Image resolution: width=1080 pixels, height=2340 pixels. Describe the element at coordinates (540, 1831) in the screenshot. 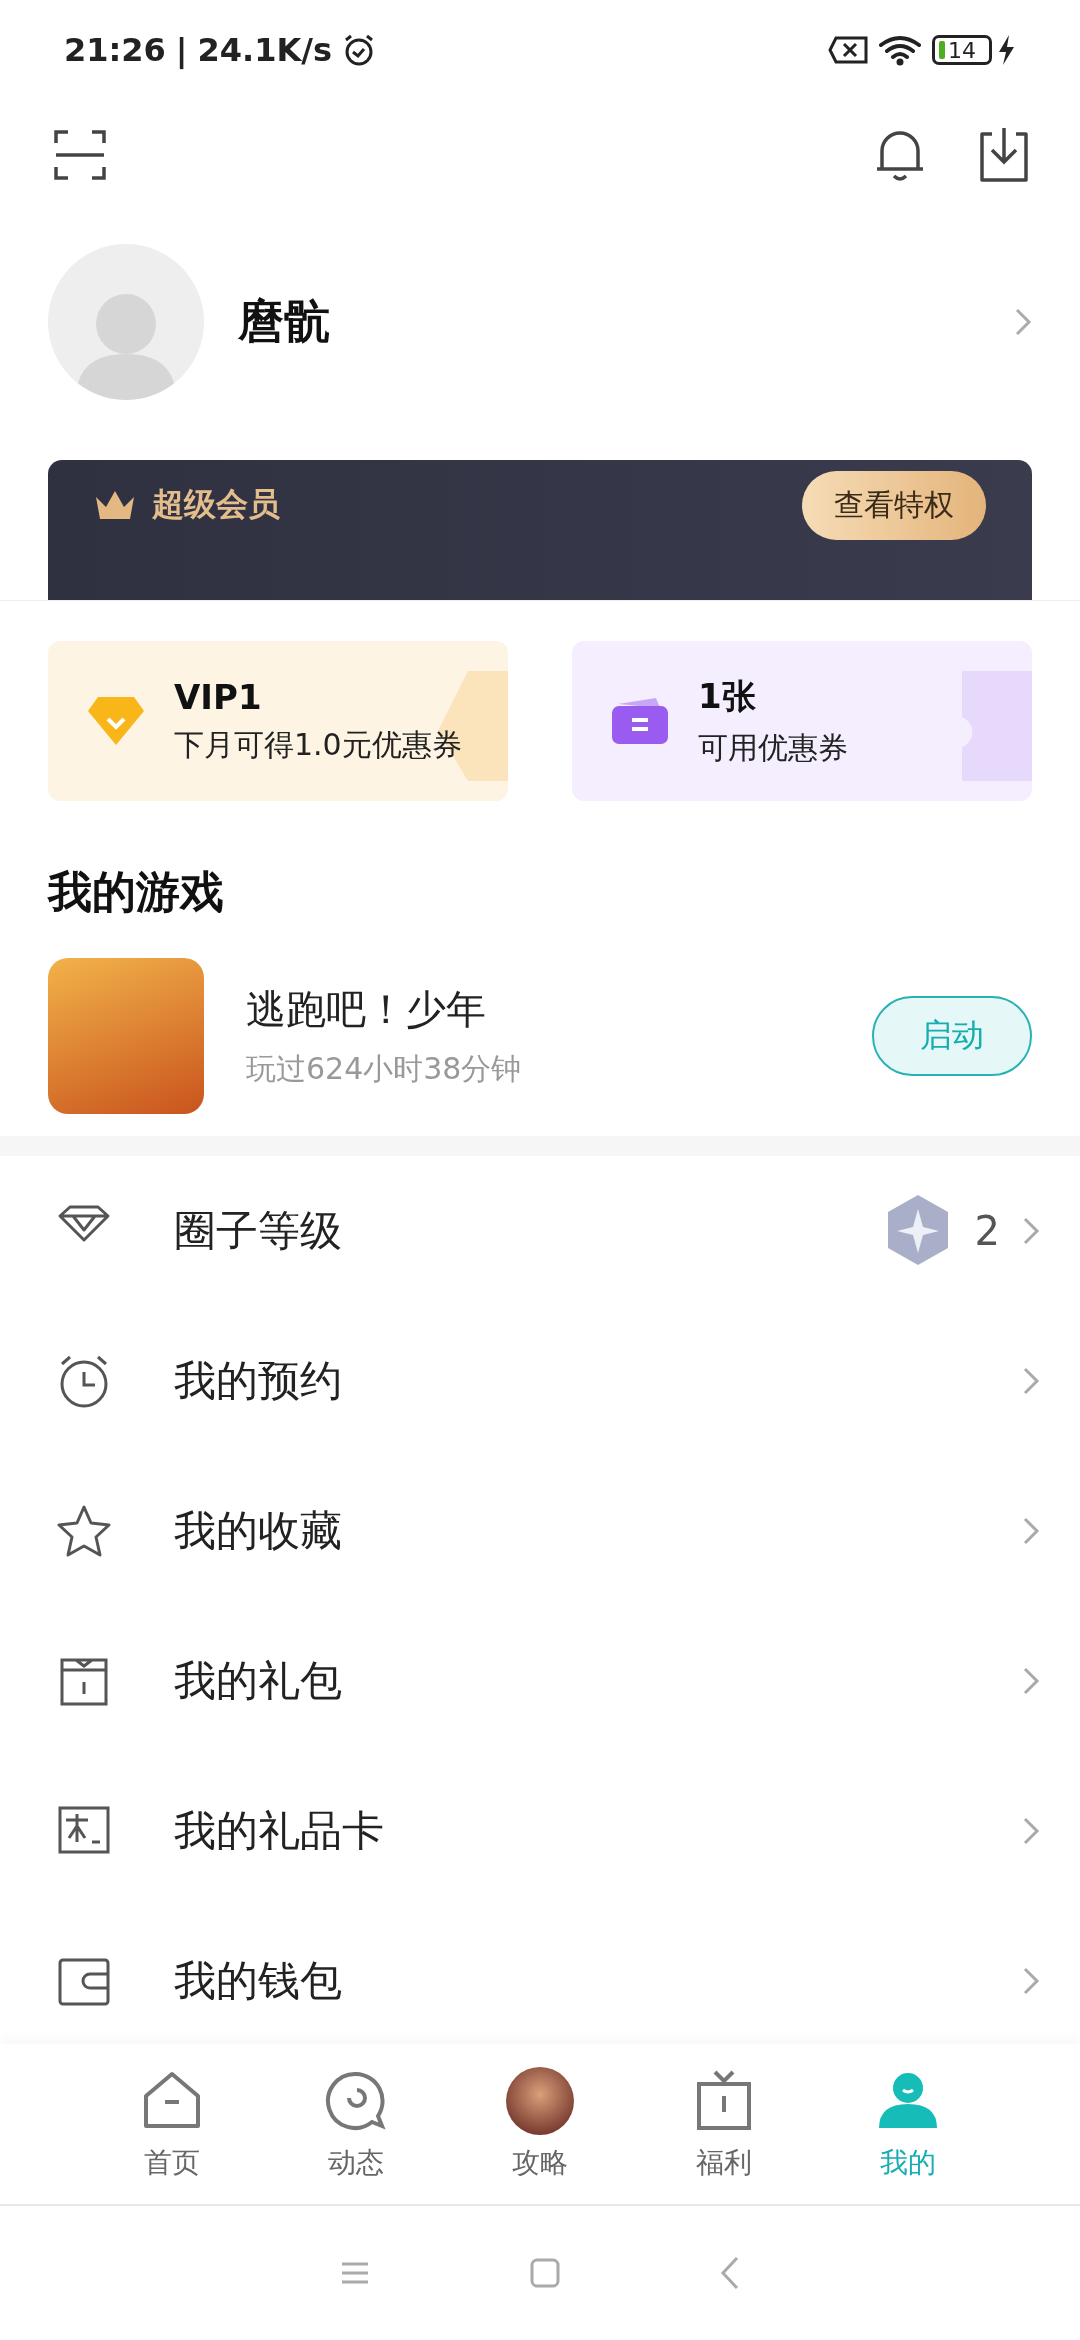

I see `menu-item: 我的礼品卡` at that location.